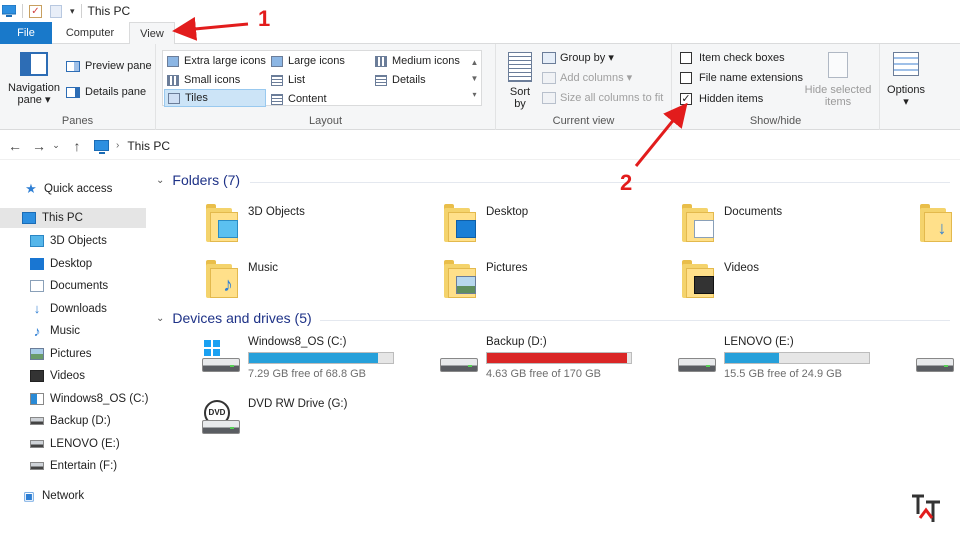  Describe the element at coordinates (37, 376) in the screenshot. I see `videos-icon` at that location.